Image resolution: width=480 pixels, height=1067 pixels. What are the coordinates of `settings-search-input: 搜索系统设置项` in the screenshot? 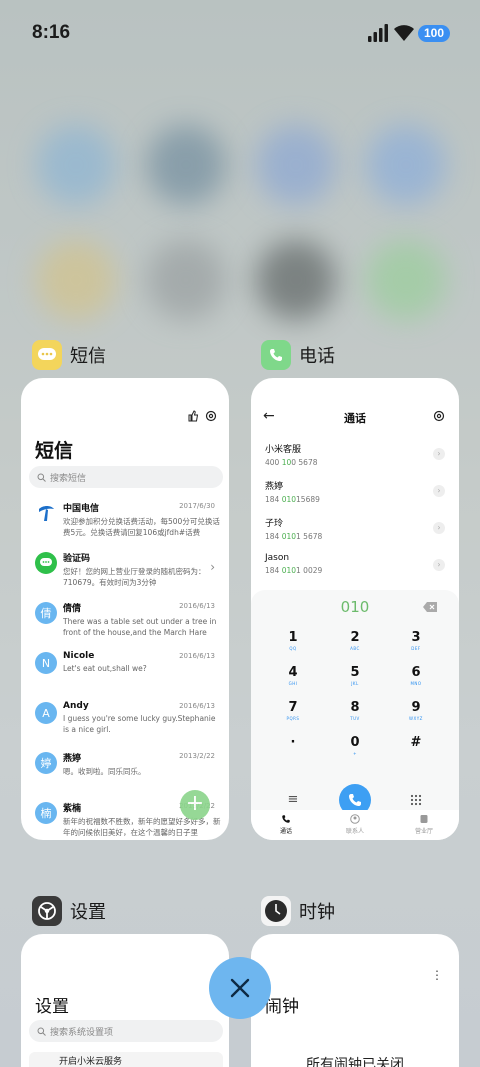 It's located at (126, 1031).